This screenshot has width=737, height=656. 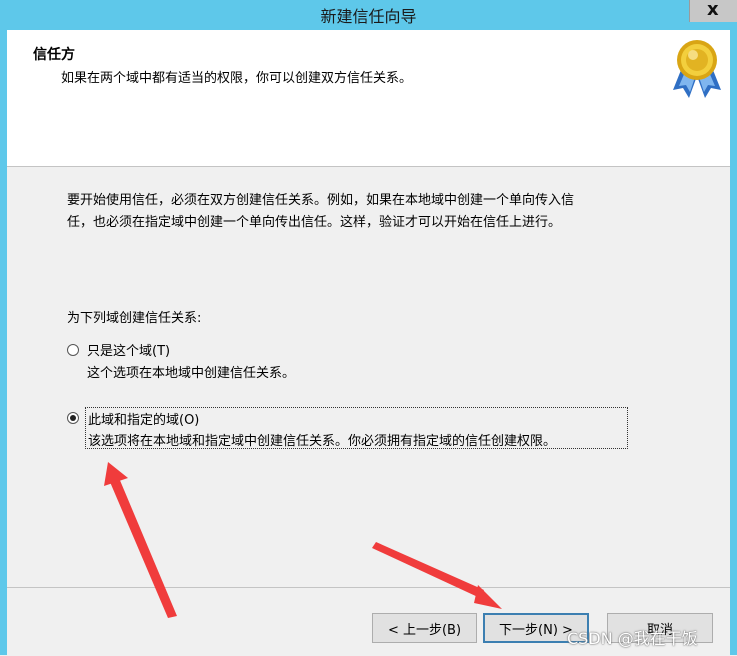 What do you see at coordinates (191, 373) in the screenshot?
I see `option-this-domain-only-description: 这个选项在本地域中创建信任关系。` at bounding box center [191, 373].